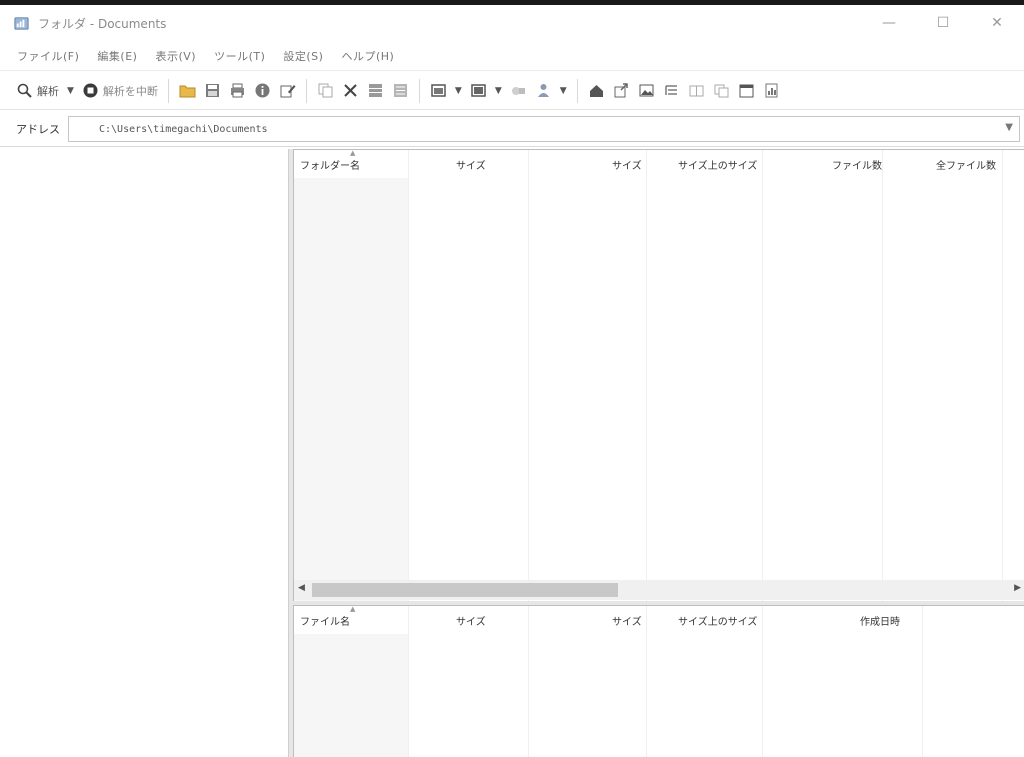  I want to click on export-button, so click(621, 91).